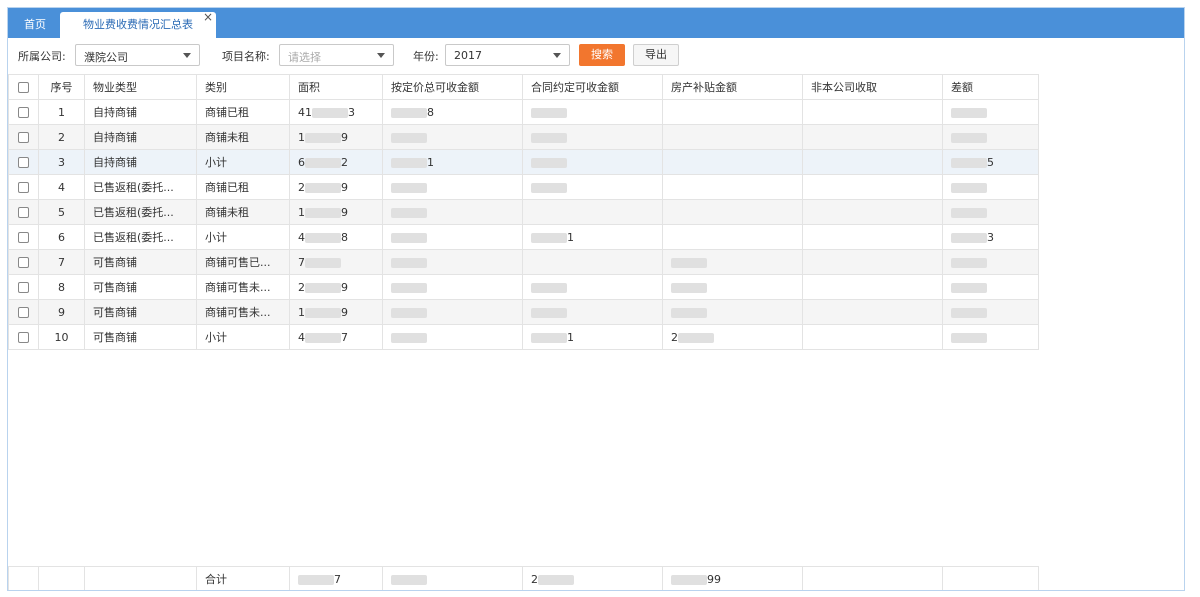 The width and height of the screenshot is (1200, 597). Describe the element at coordinates (61, 212) in the screenshot. I see `cell-no: 5` at that location.